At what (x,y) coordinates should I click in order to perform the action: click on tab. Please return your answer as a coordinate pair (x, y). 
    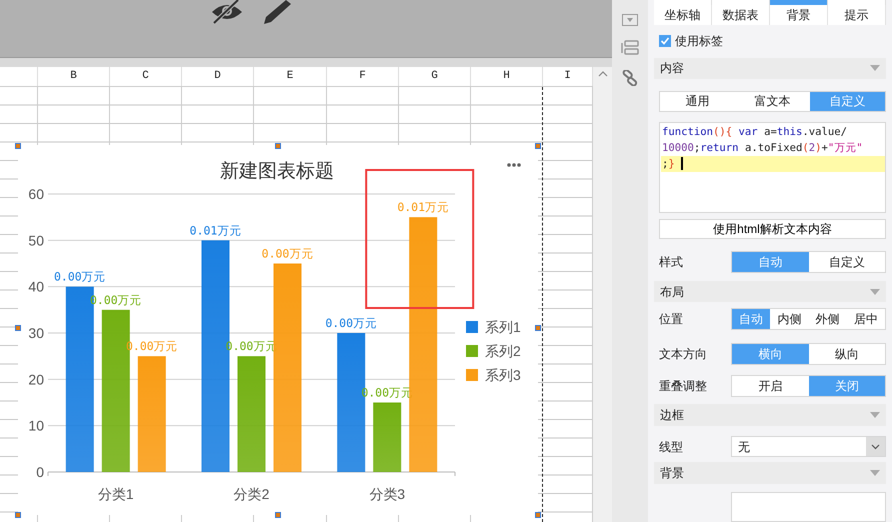
    Looking at the image, I should click on (799, 3).